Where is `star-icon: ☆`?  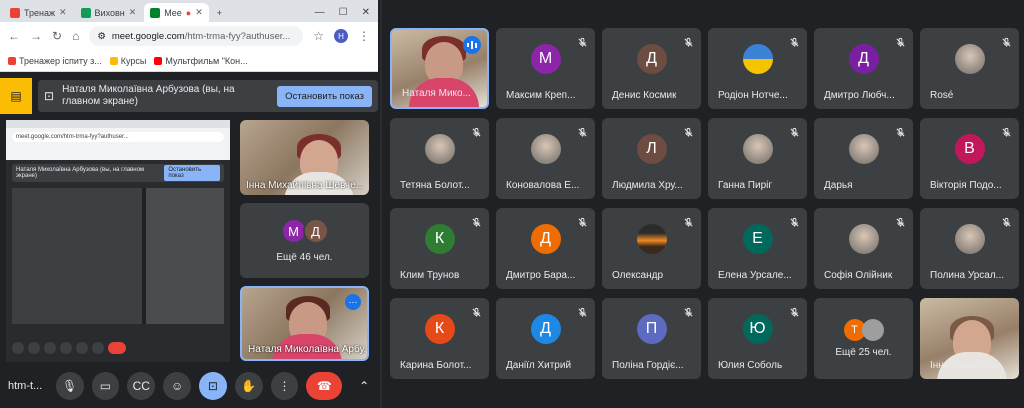
star-icon: ☆ is located at coordinates (318, 36).